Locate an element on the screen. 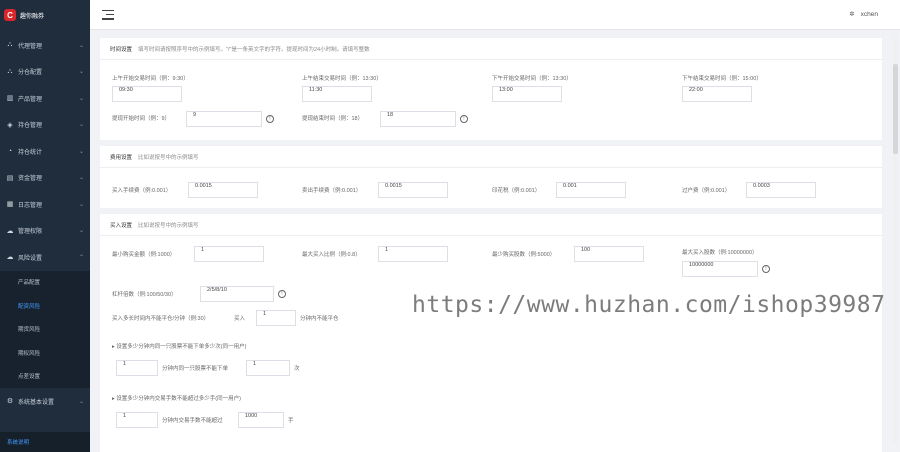  deferred-fee-label: 印花税（例:0.001） is located at coordinates (516, 191).